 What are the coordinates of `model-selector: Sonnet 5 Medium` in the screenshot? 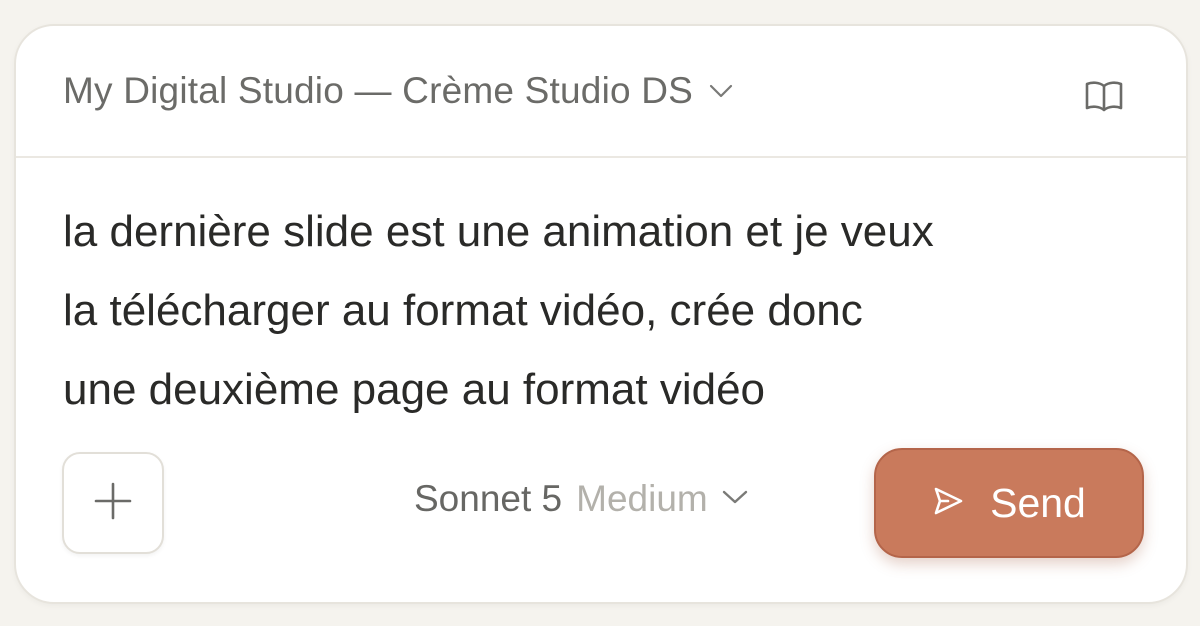 It's located at (581, 499).